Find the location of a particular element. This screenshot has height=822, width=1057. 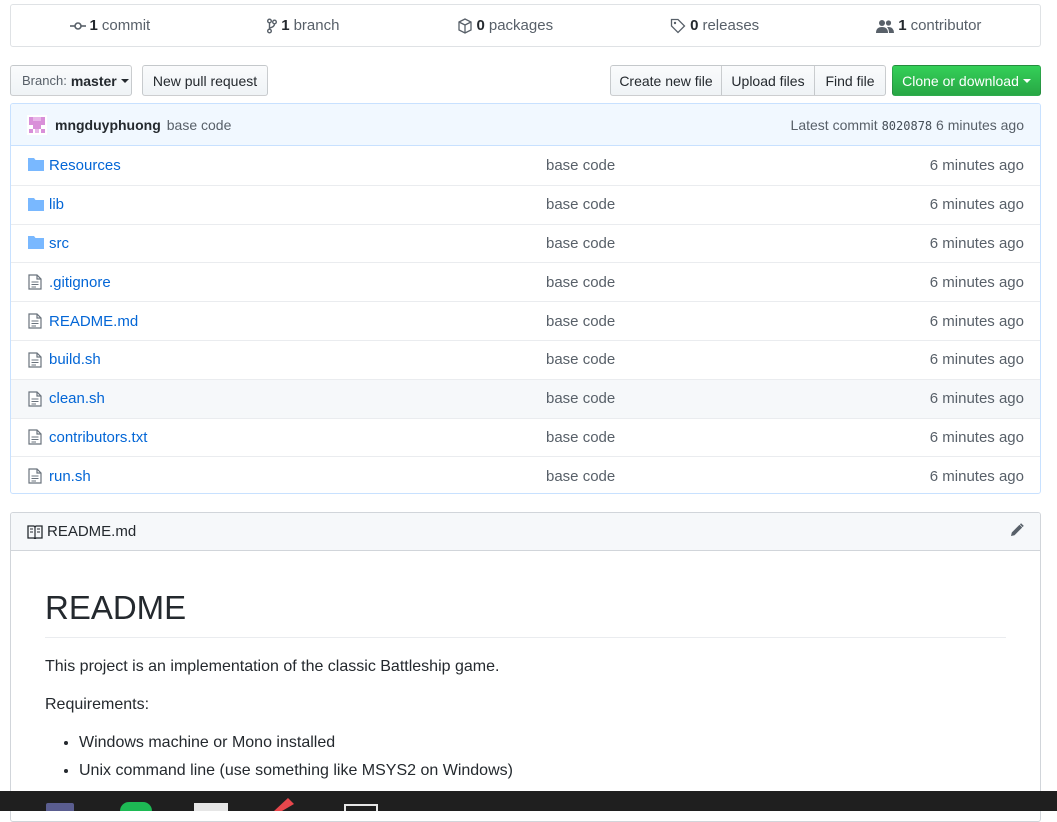

new-pull-request-button: New pull request is located at coordinates (205, 80).